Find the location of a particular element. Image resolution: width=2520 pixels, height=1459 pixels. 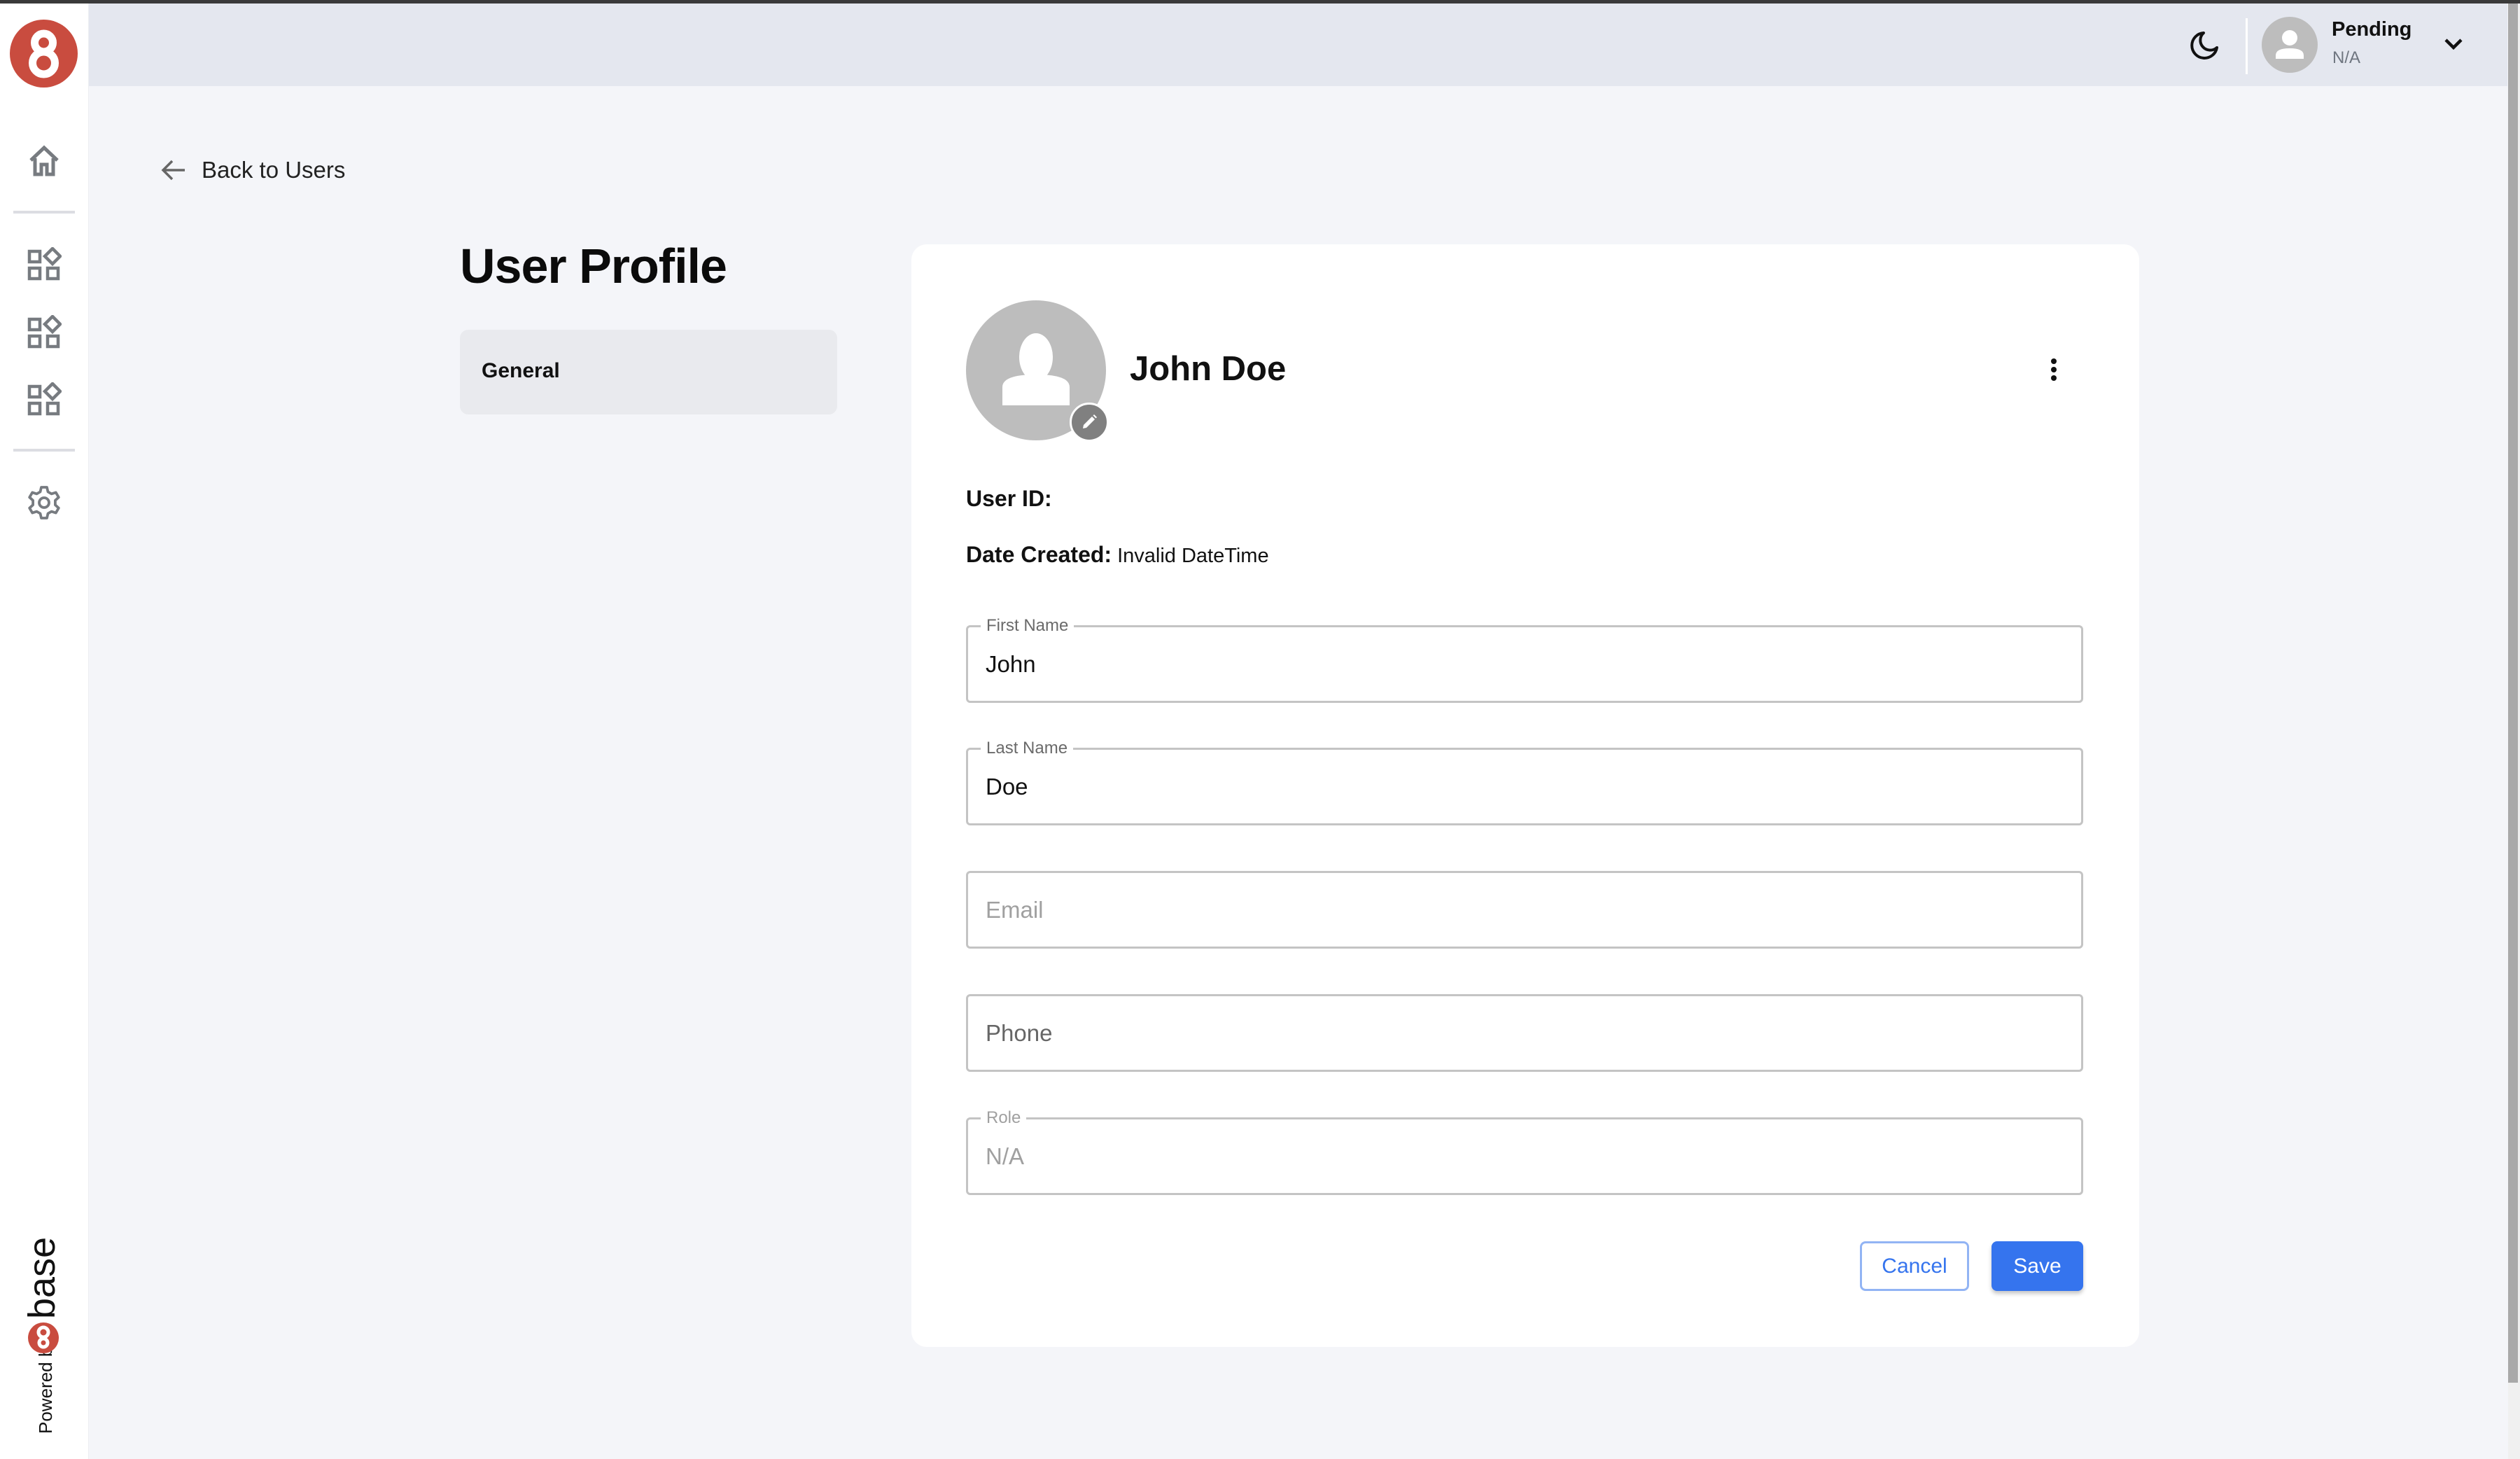

header-user-avatar is located at coordinates (2290, 45).